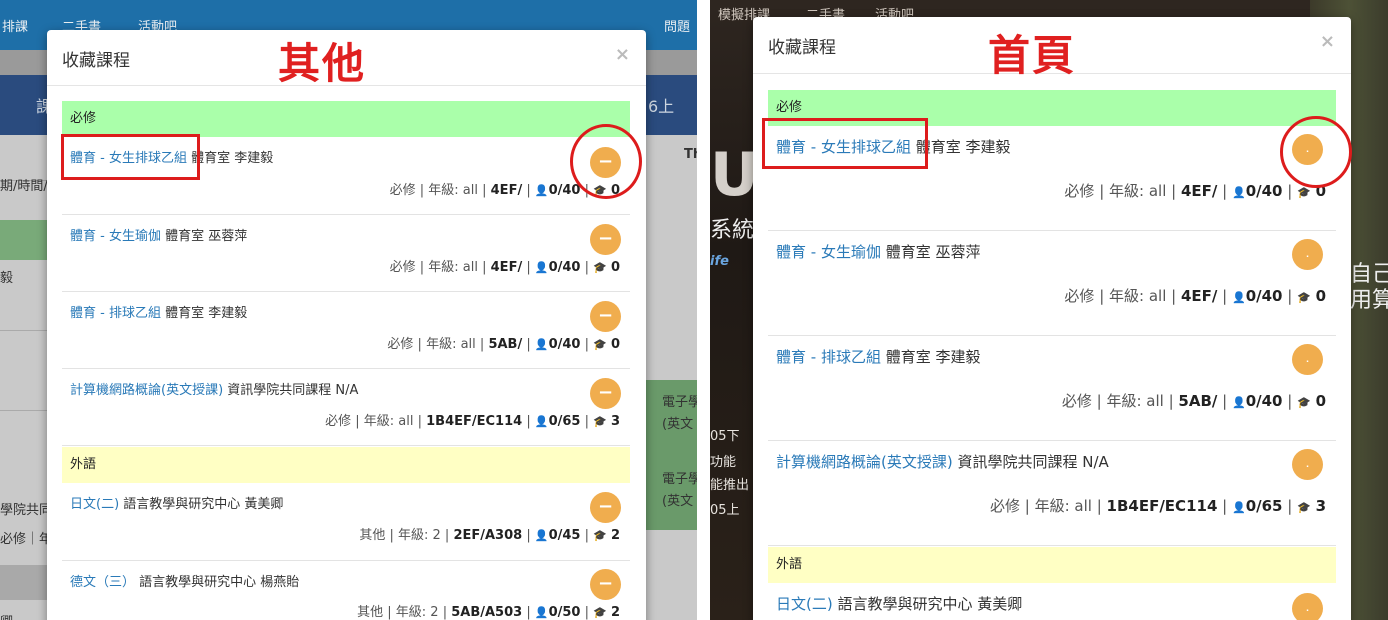  Describe the element at coordinates (488, 612) in the screenshot. I see `course-meta: 其他 | 年級: 2 | 5AB/A503 | 👤0/50 | 🎓 2` at that location.